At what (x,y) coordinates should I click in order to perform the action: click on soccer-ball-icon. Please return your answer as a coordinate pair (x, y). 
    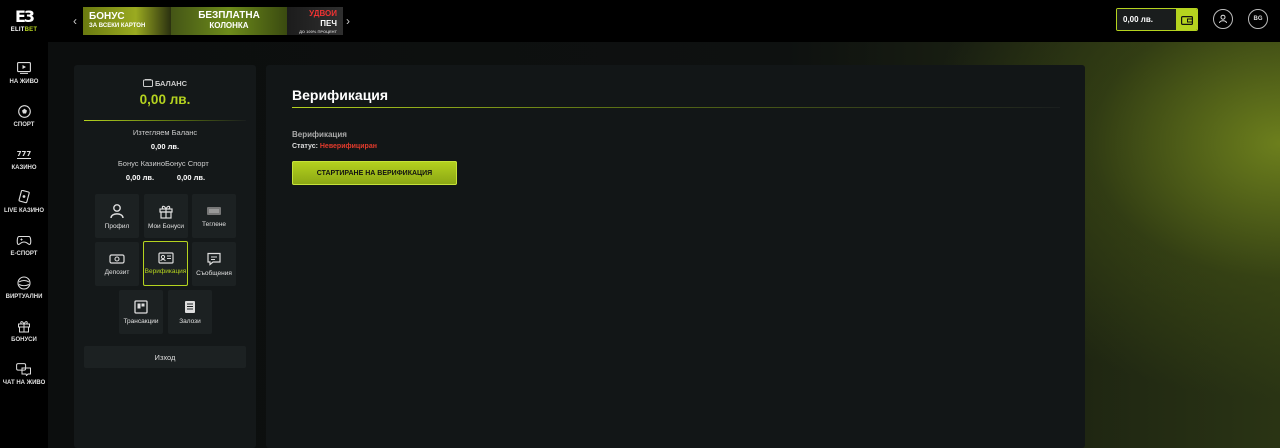
    Looking at the image, I should click on (24, 111).